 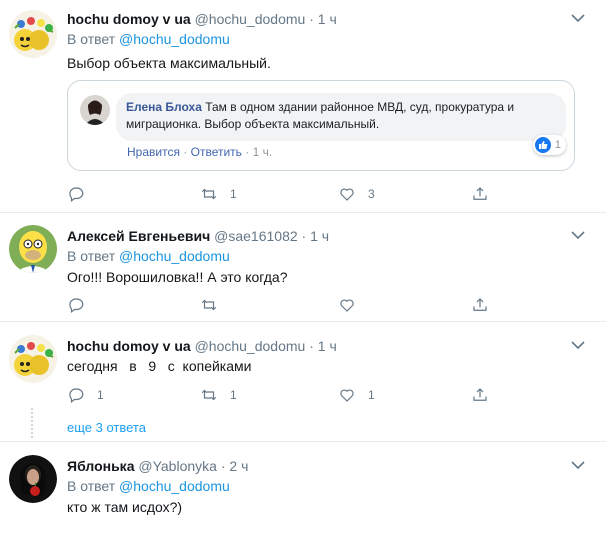 I want to click on like-button, so click(x=353, y=305).